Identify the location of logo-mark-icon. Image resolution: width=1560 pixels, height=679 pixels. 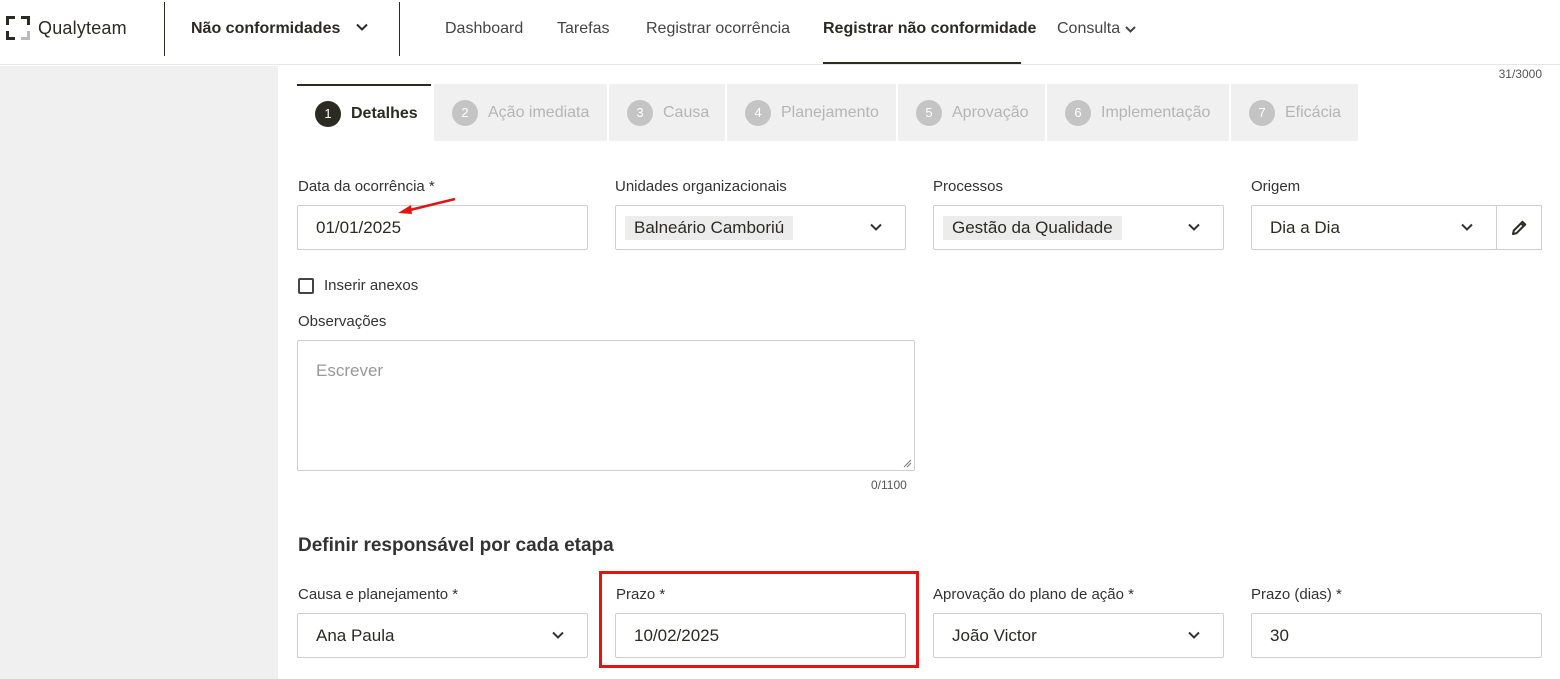
(18, 28).